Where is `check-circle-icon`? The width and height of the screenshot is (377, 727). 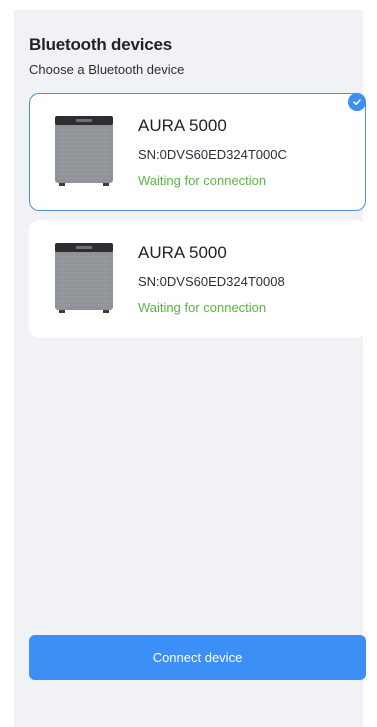
check-circle-icon is located at coordinates (357, 102).